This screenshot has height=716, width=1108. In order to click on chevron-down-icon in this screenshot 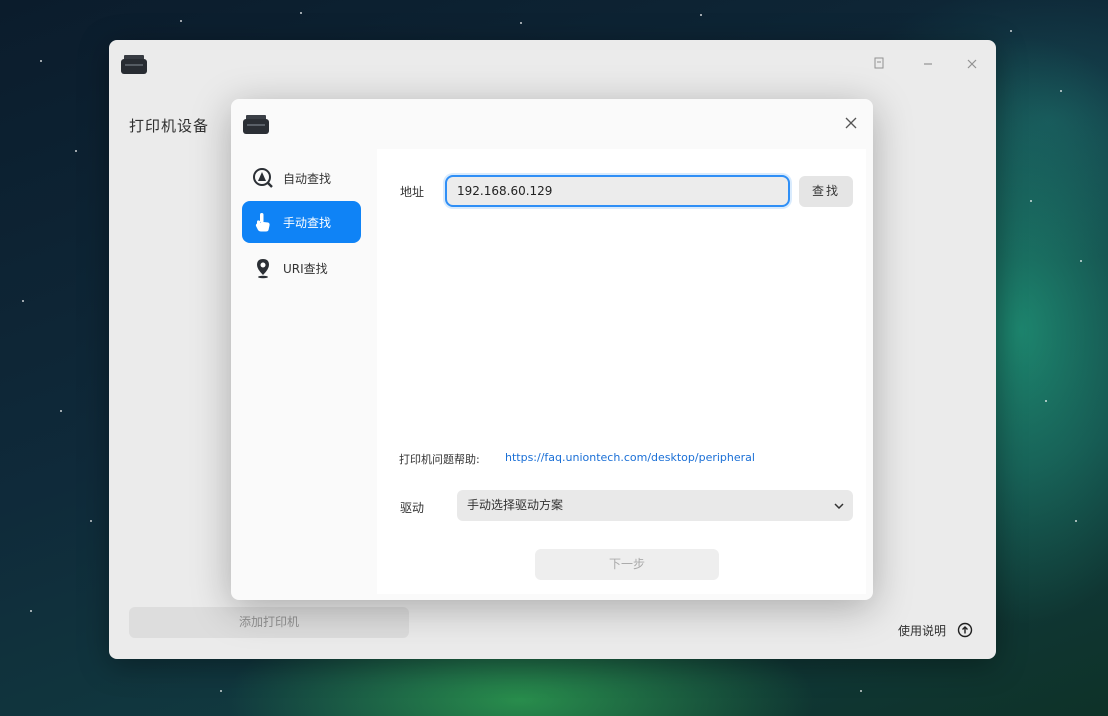, I will do `click(839, 506)`.